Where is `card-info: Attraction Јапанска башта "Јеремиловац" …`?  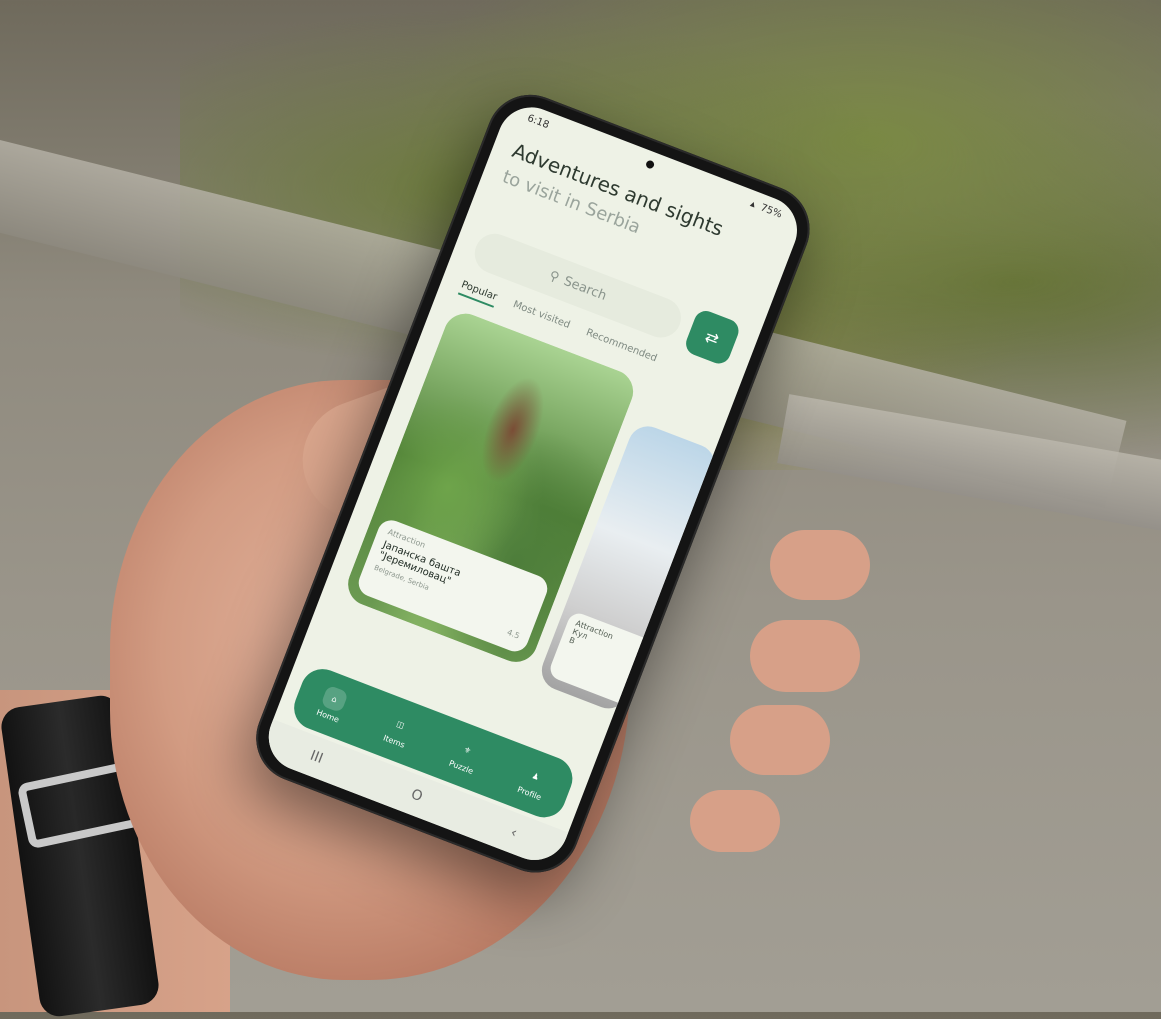
card-info: Attraction Јапанска башта "Јеремиловац" … is located at coordinates (453, 586).